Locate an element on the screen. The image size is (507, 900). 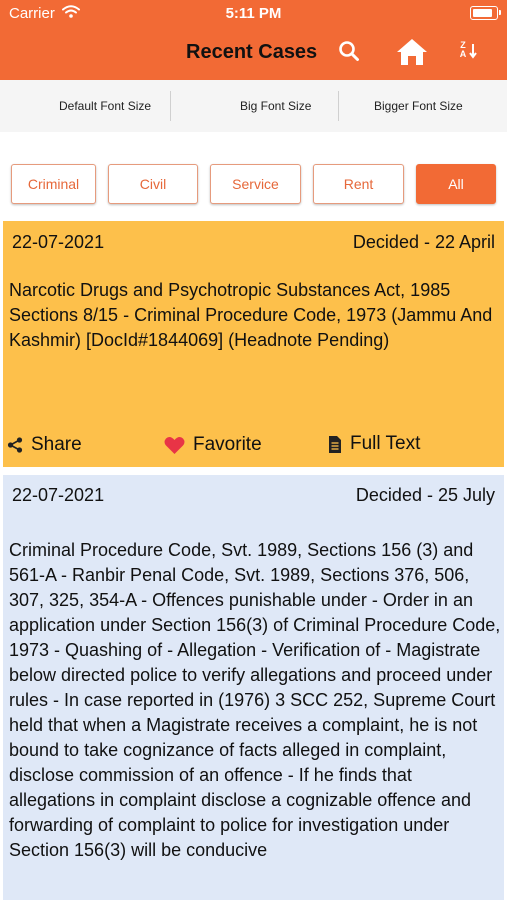
home-icon is located at coordinates (412, 54).